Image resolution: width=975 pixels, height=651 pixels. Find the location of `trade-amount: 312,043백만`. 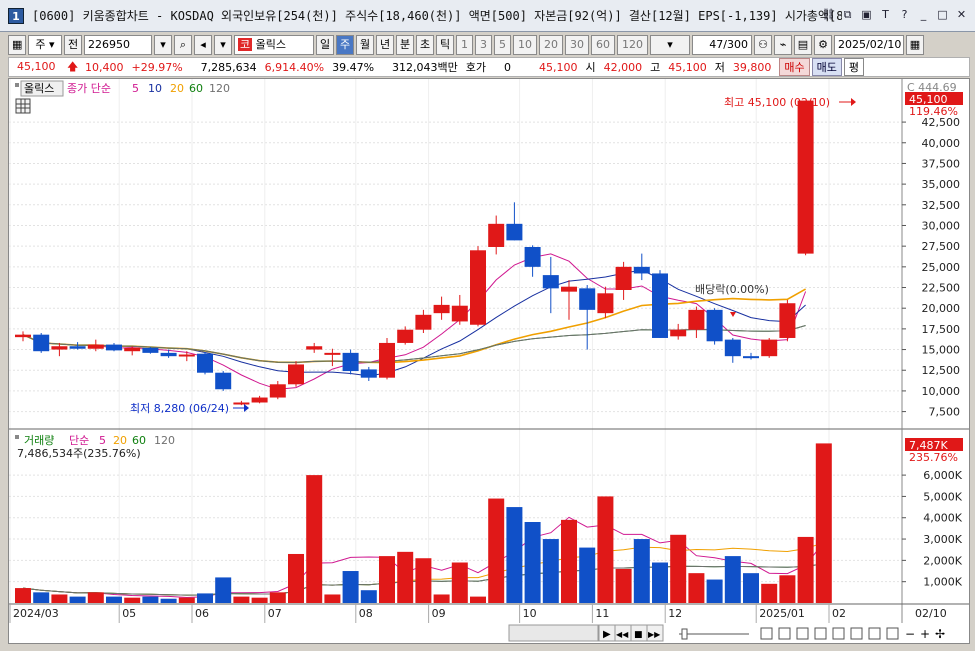

trade-amount: 312,043백만 is located at coordinates (425, 67).